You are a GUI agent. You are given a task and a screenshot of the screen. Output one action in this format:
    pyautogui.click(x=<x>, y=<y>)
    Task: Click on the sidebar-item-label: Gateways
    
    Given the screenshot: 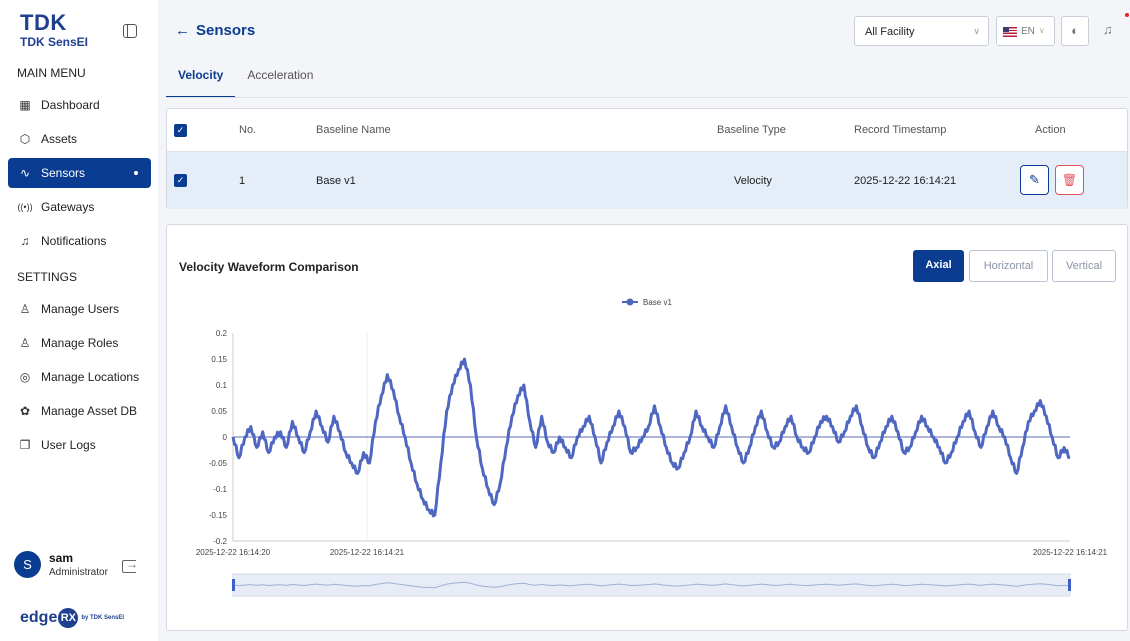 What is the action you would take?
    pyautogui.click(x=68, y=207)
    